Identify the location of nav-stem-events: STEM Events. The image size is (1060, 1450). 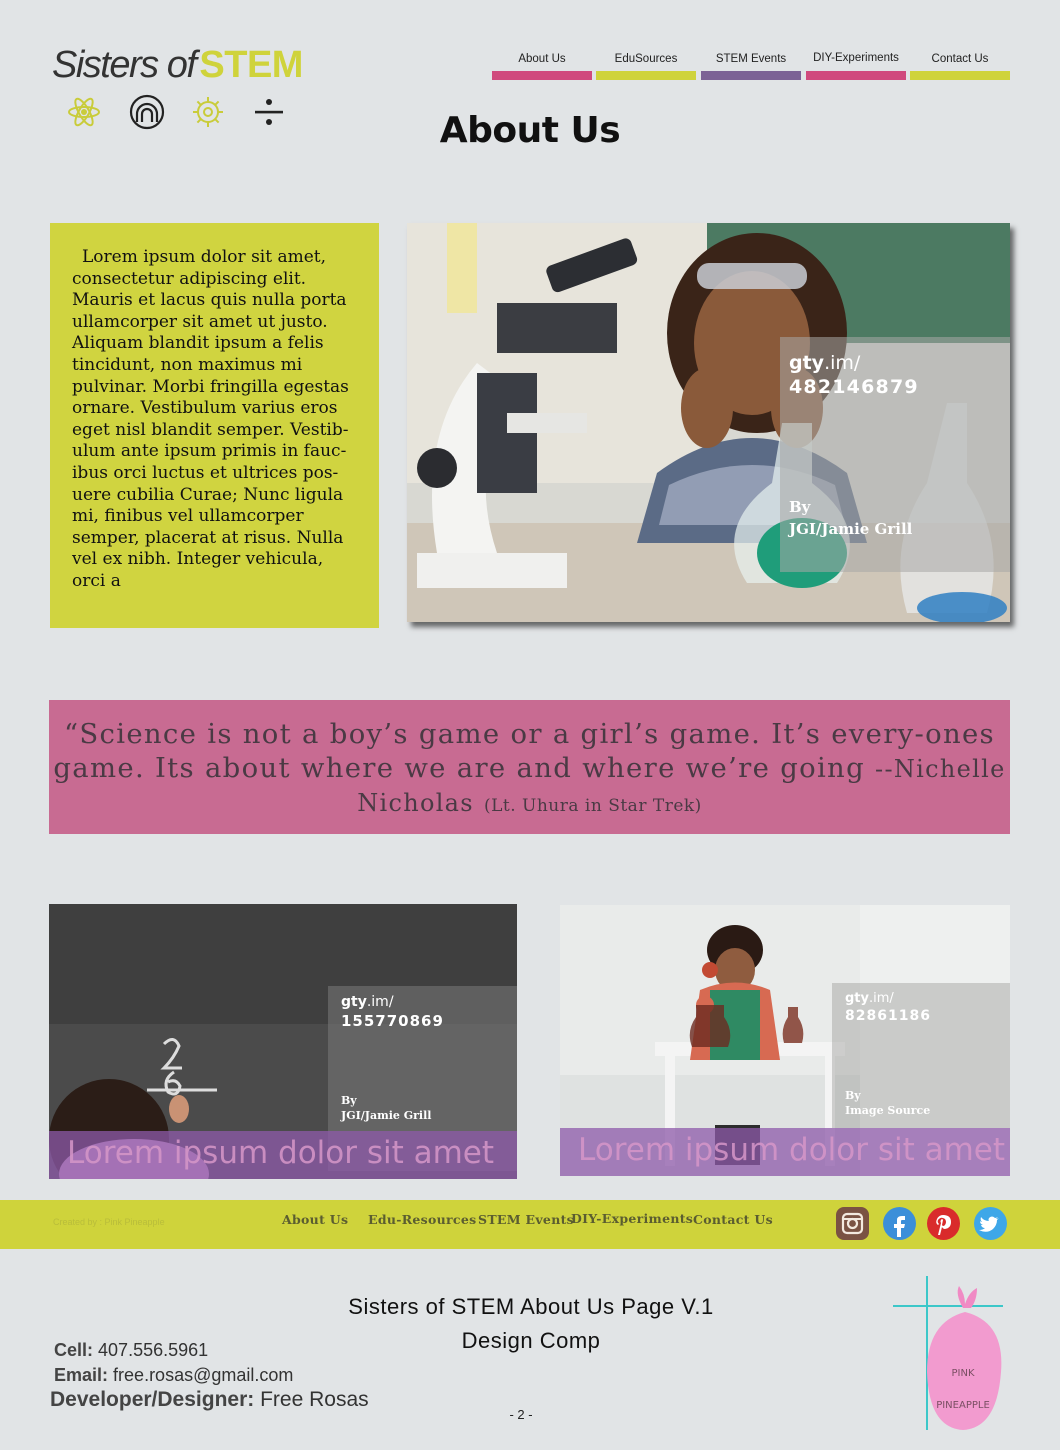
(751, 65).